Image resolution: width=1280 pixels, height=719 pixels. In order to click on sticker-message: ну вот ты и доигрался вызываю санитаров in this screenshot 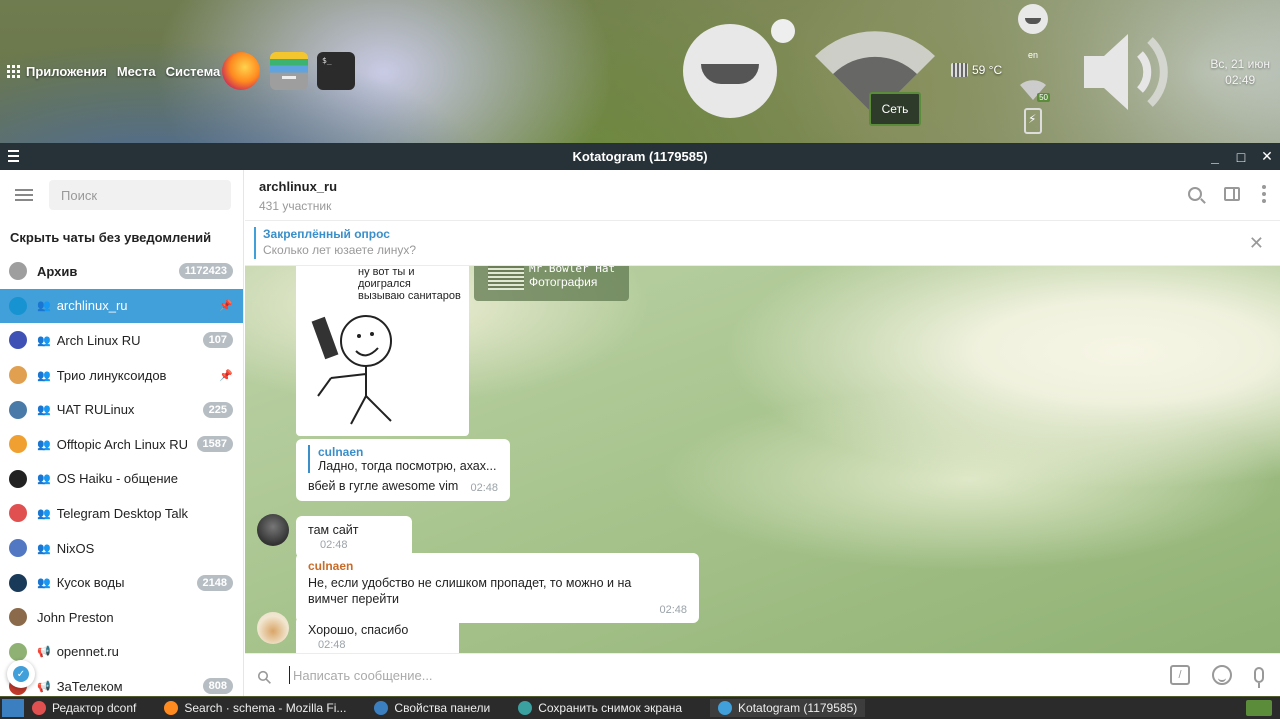, I will do `click(382, 351)`.